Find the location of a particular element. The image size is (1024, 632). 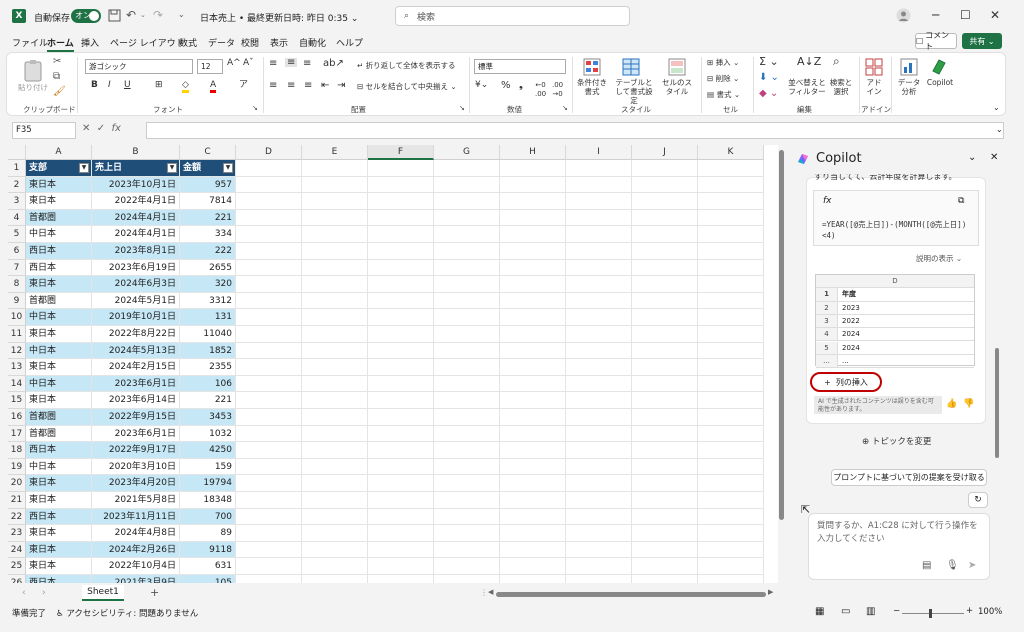

align-center-icon: ≡ is located at coordinates (291, 86).